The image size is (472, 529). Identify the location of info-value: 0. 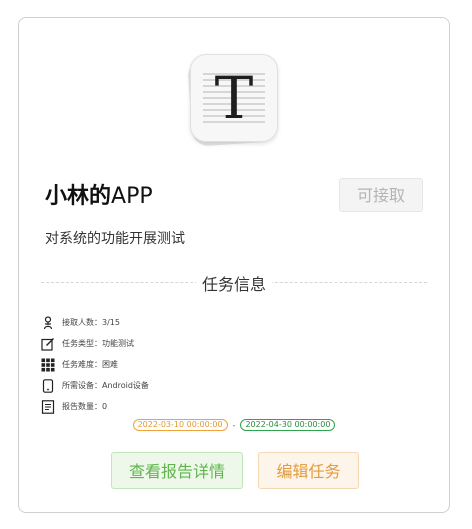
(105, 406).